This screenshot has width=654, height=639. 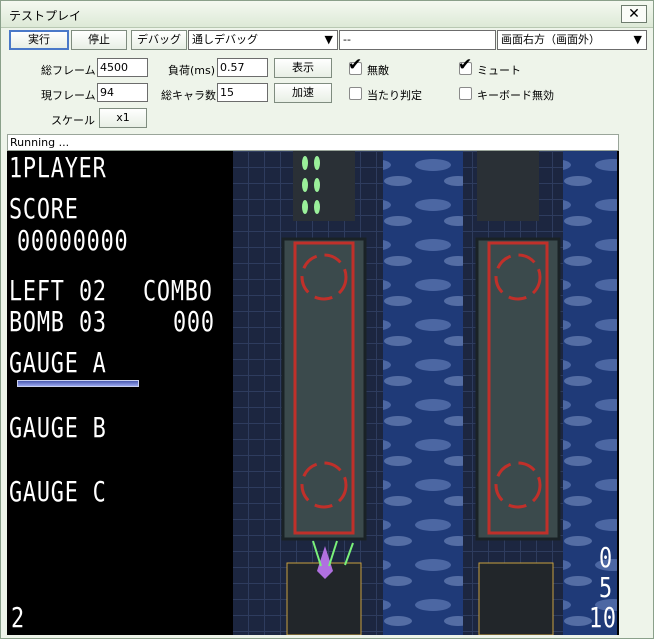 I want to click on run-button: 実行, so click(x=39, y=40).